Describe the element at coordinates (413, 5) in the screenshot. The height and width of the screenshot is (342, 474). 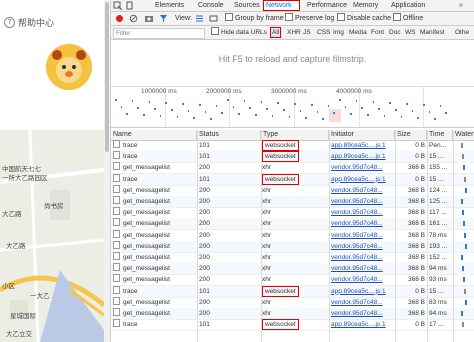
I see `tab-application: Application` at that location.